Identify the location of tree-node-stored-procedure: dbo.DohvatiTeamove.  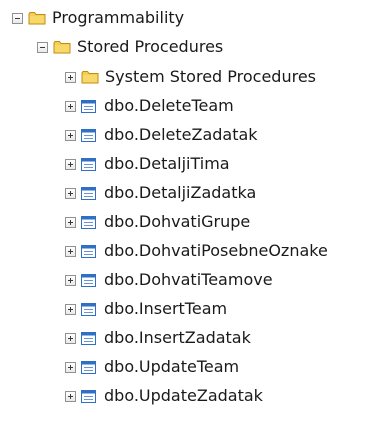
(169, 280).